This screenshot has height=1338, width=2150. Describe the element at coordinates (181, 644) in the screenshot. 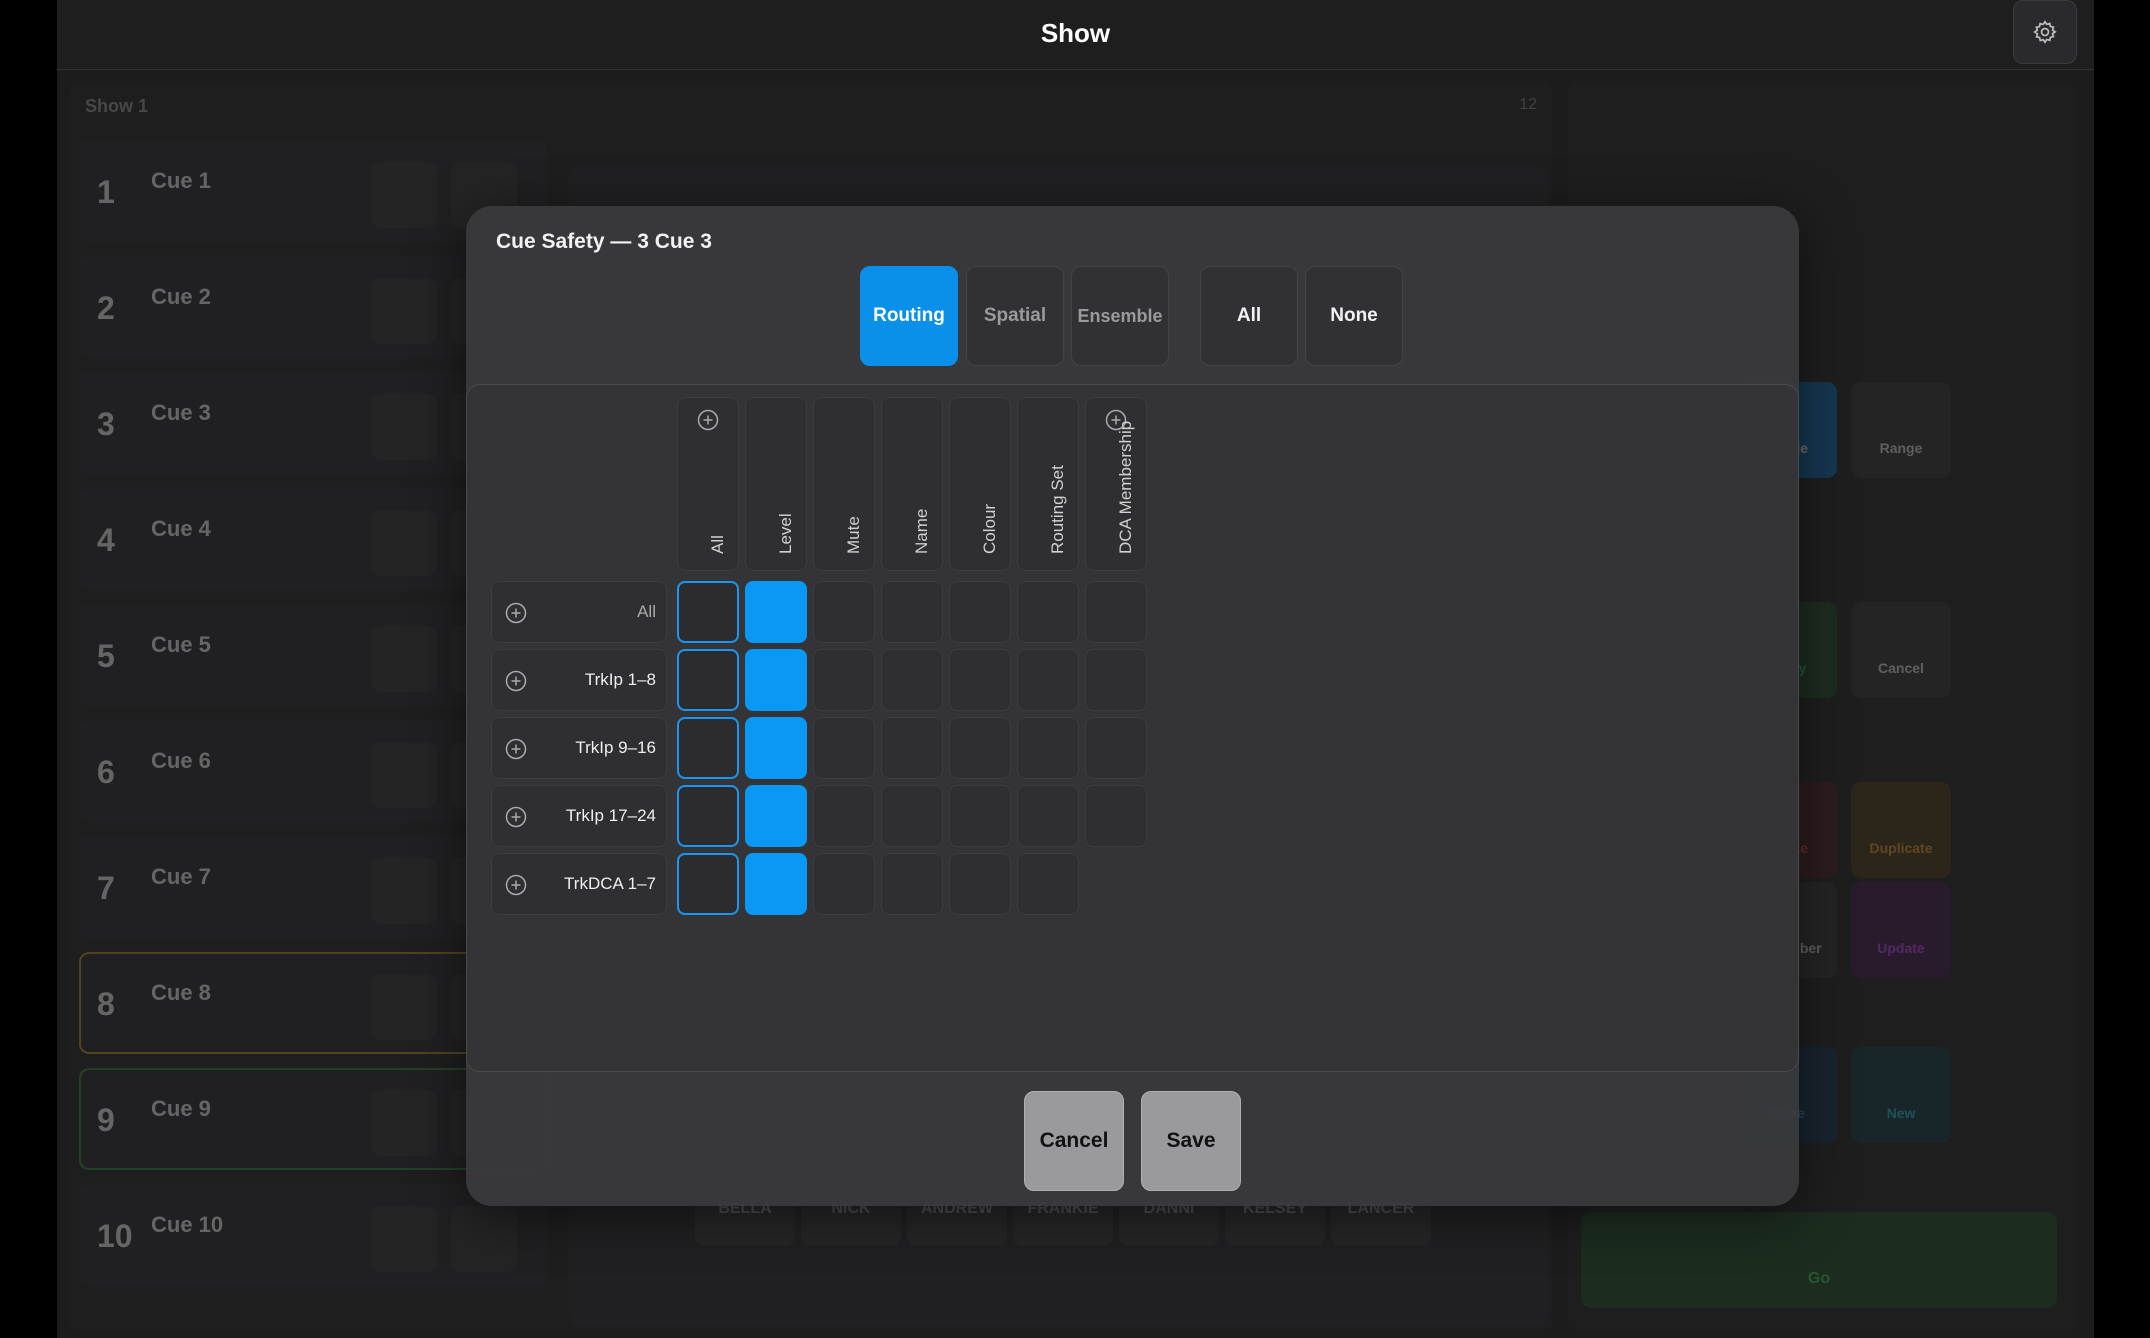

I see `cue-name: Cue 5` at that location.